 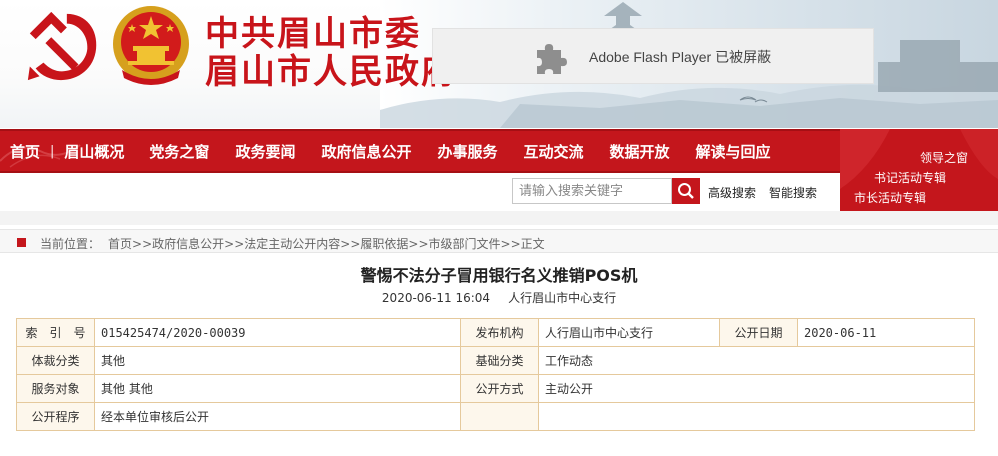 I want to click on nav-item-news: 政务要闻, so click(x=252, y=151).